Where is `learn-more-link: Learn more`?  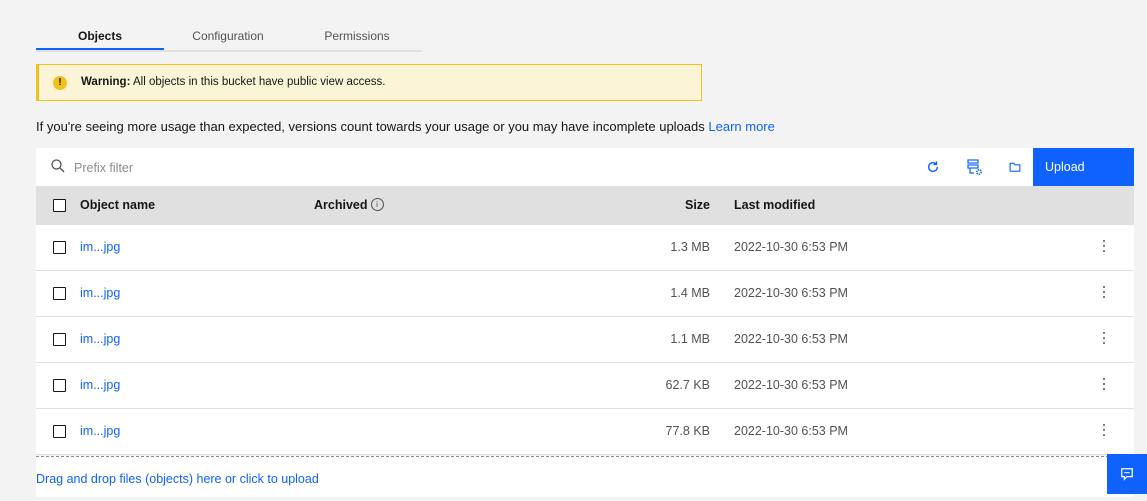 learn-more-link: Learn more is located at coordinates (741, 126).